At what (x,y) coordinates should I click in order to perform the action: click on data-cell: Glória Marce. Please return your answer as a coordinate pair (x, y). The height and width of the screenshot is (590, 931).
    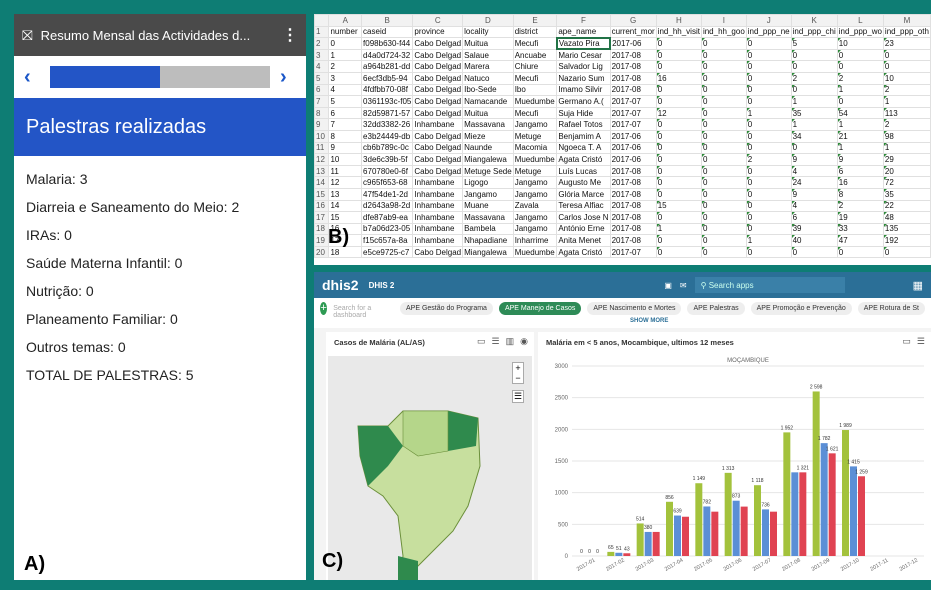
    Looking at the image, I should click on (583, 194).